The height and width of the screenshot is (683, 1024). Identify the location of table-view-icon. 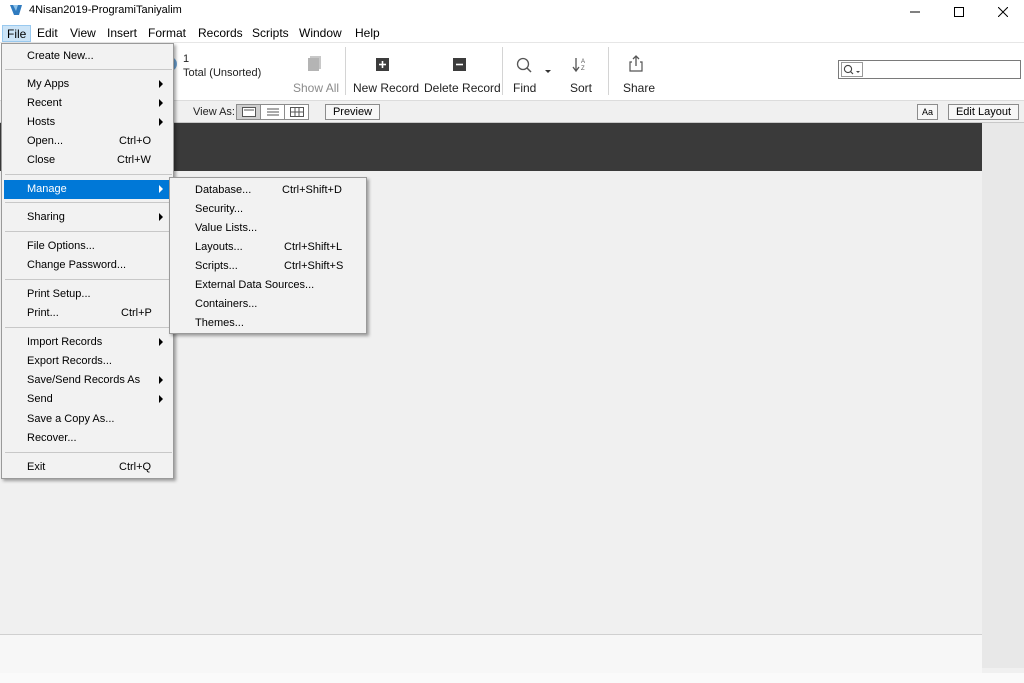
(296, 112).